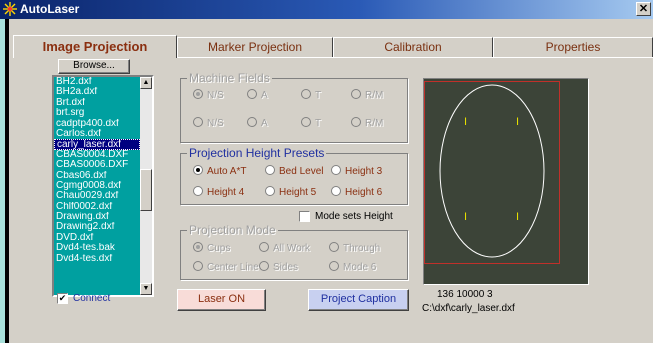 The image size is (653, 343). Describe the element at coordinates (352, 267) in the screenshot. I see `radio-mode-6: Mode 6` at that location.